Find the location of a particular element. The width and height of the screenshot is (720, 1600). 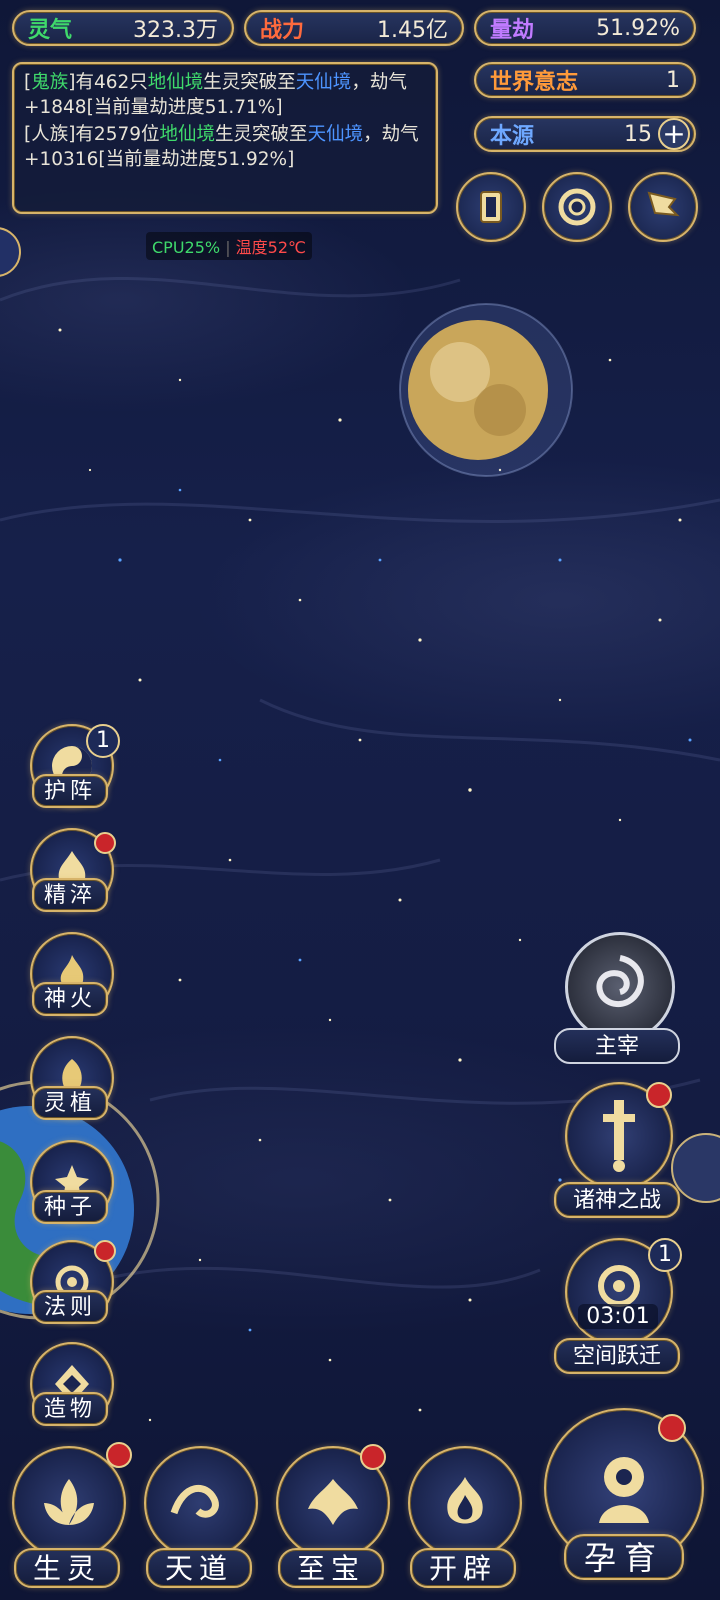

huzhen-count-badge: 1 is located at coordinates (103, 741).